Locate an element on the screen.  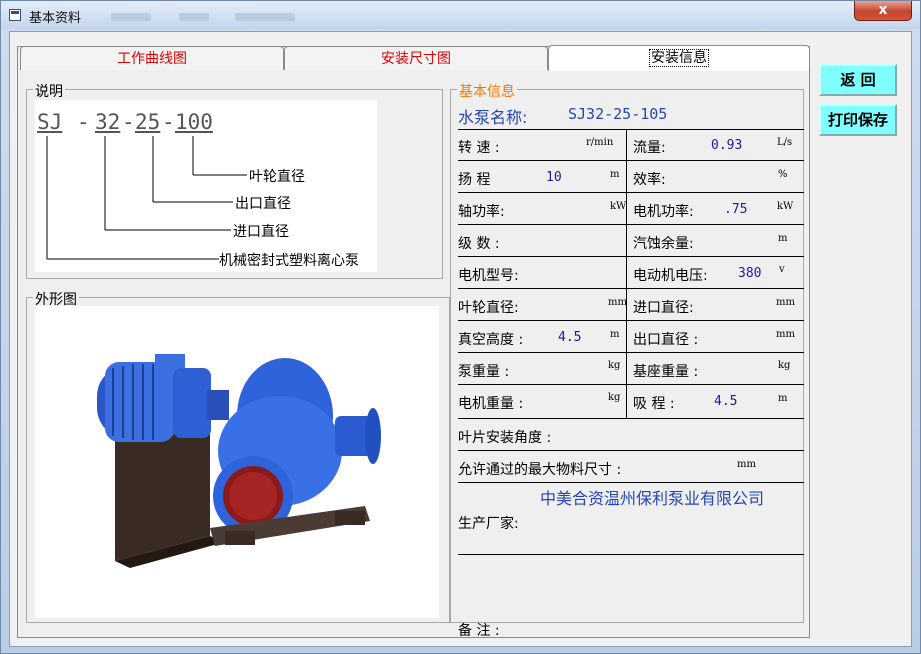
motor-voltage-label: 电动机电压: is located at coordinates (670, 276).